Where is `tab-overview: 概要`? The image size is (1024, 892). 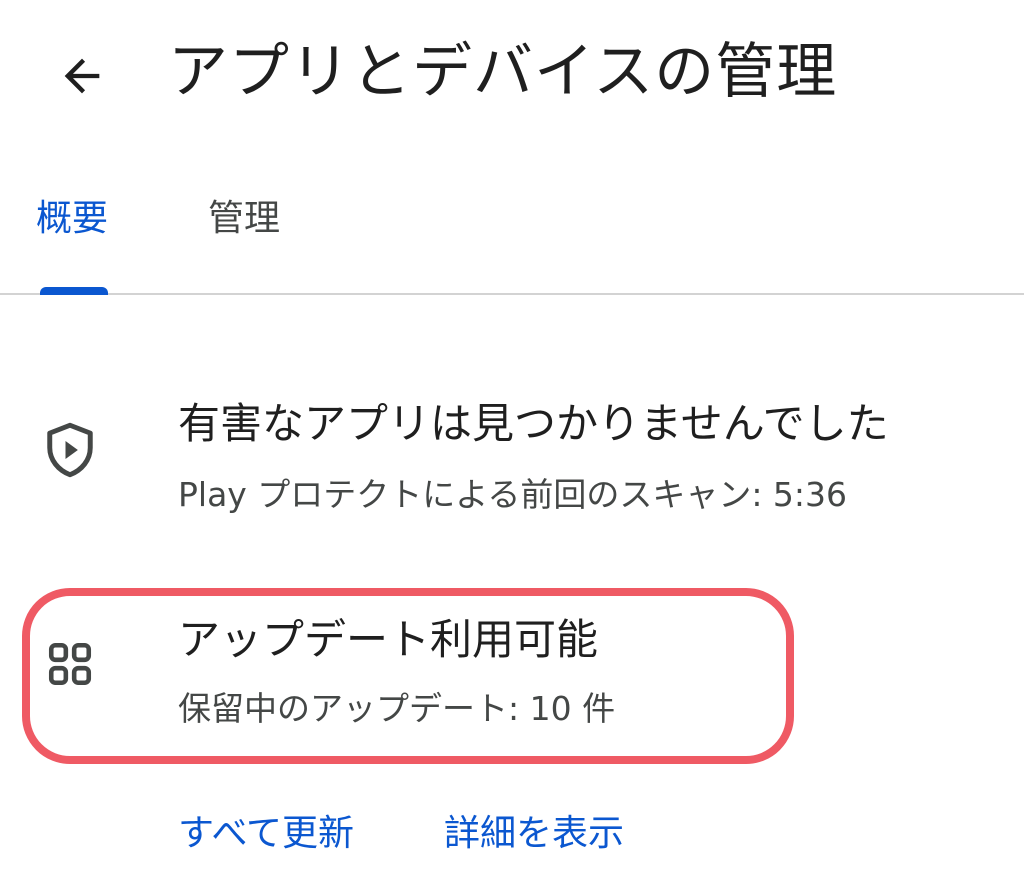
tab-overview: 概要 is located at coordinates (72, 219).